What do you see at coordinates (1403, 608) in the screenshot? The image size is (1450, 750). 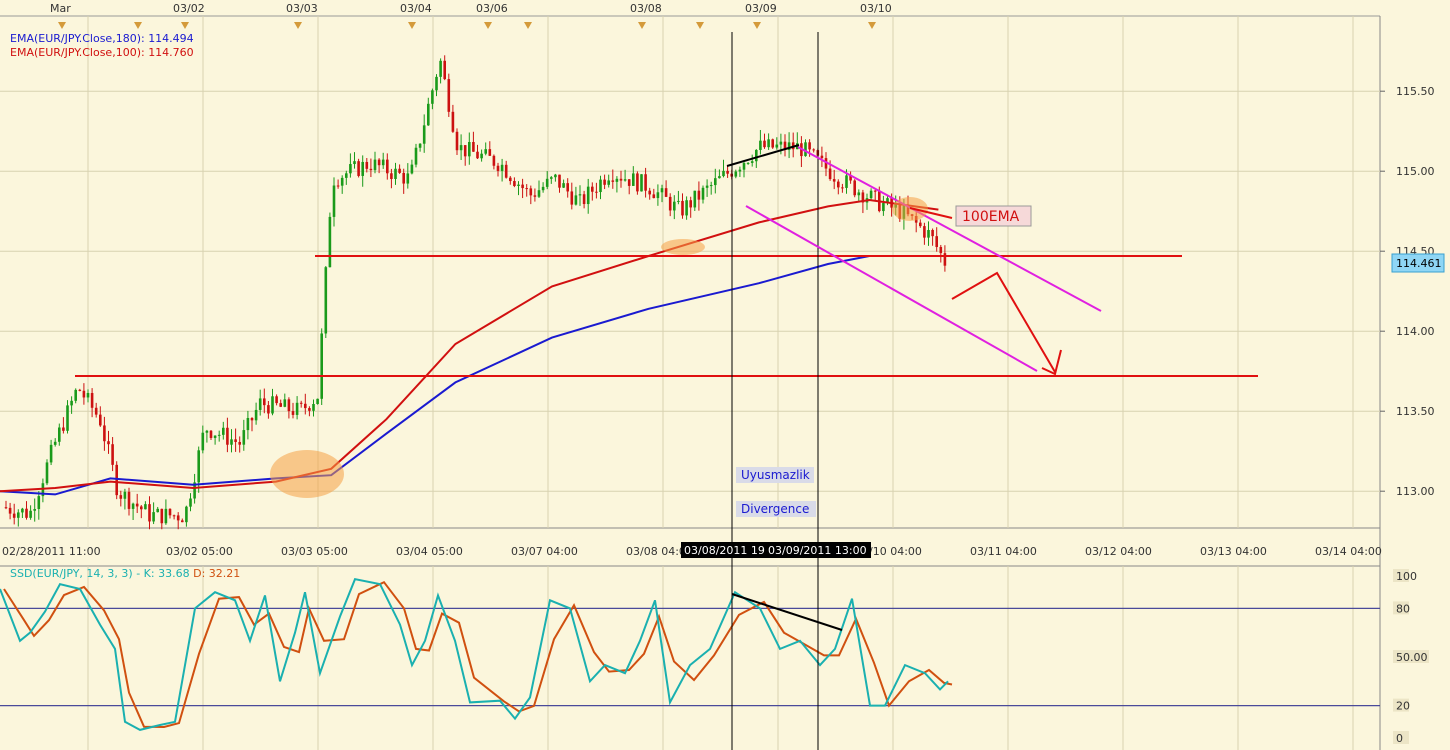 I see `stoch-tick-label-1: 80` at bounding box center [1403, 608].